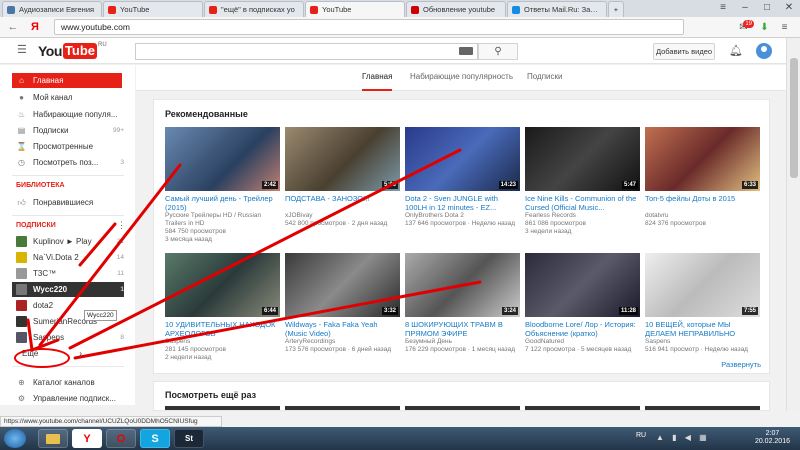 This screenshot has height=450, width=800. What do you see at coordinates (153, 9) in the screenshot?
I see `browser-tab: YouTube` at bounding box center [153, 9].